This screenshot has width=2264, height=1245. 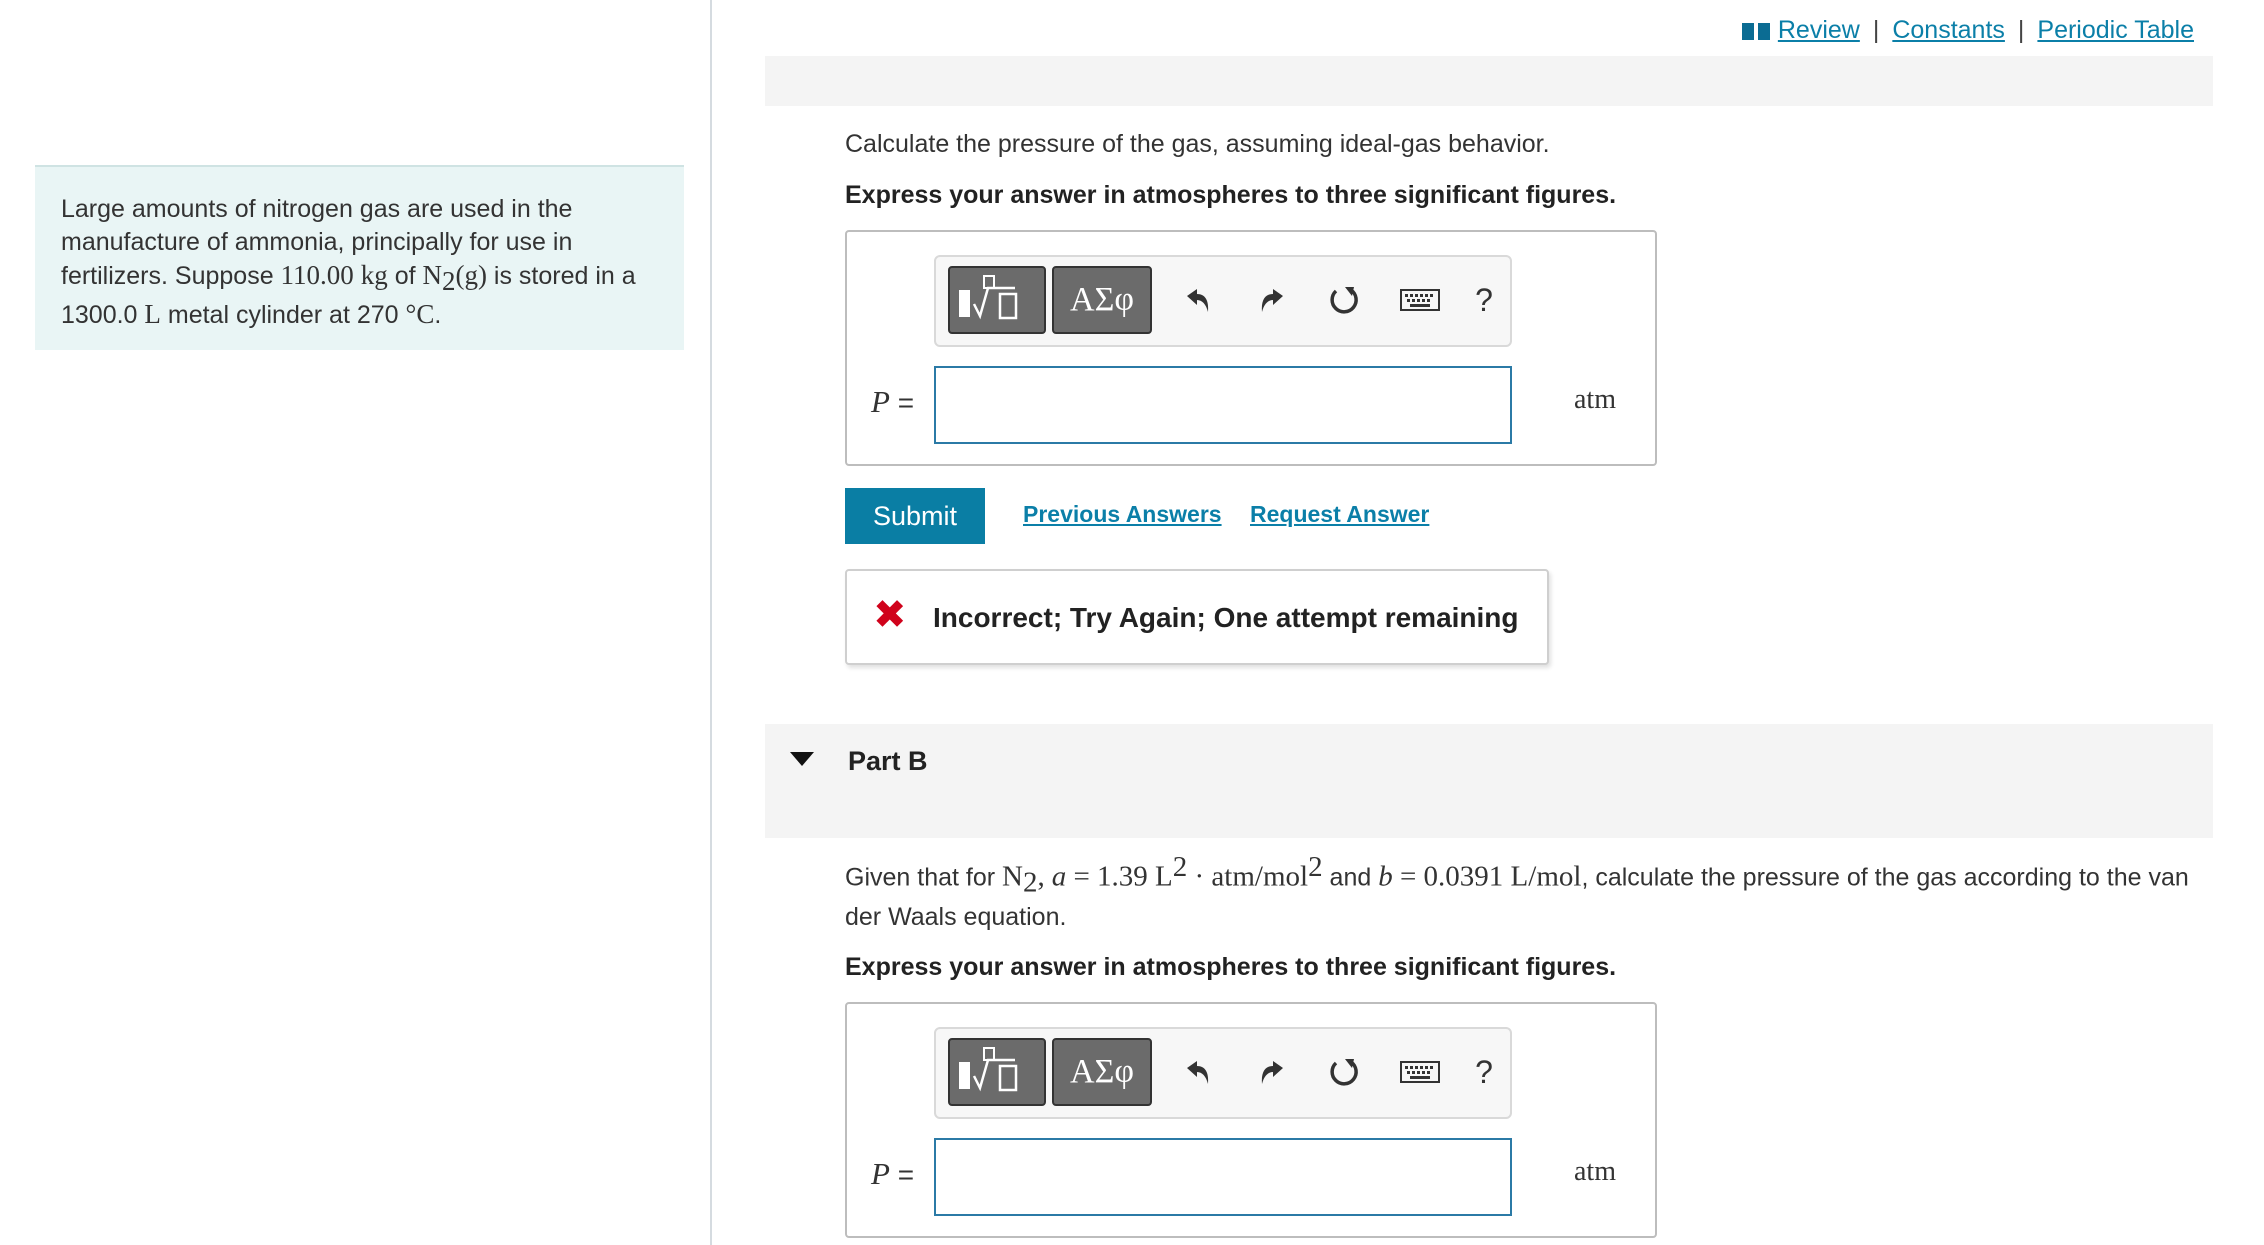 What do you see at coordinates (1489, 81) in the screenshot?
I see `part-a-header` at bounding box center [1489, 81].